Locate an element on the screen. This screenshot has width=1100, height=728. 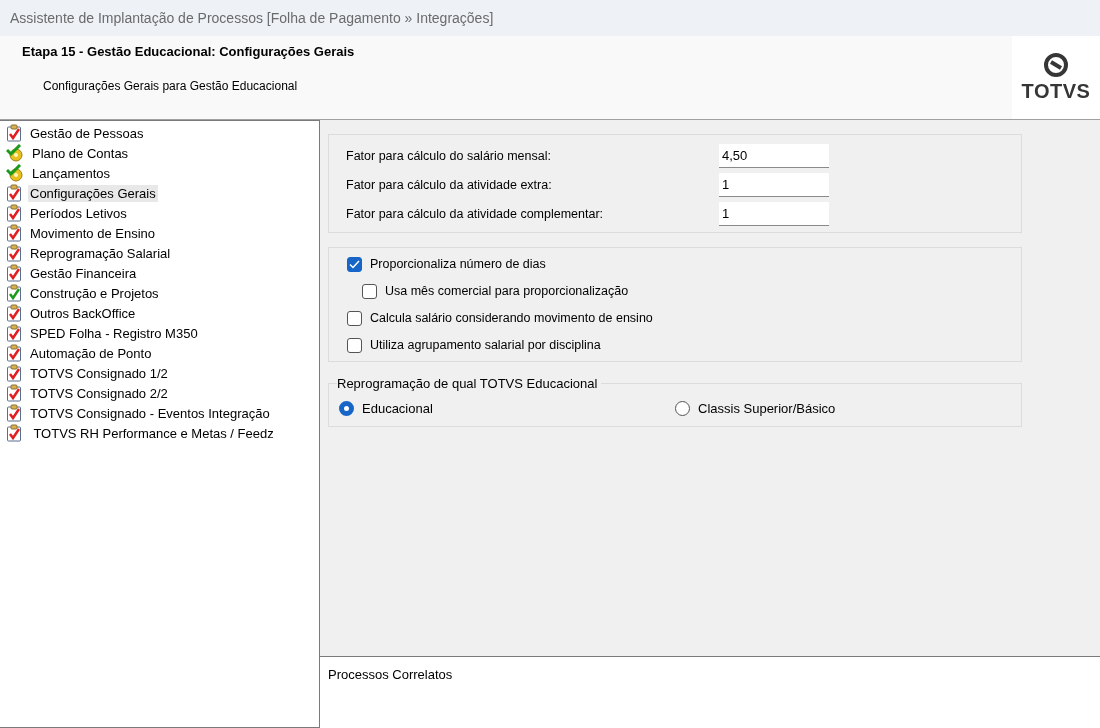
step-item: TOTVS RH Performance e Metas / Feedz is located at coordinates (152, 433).